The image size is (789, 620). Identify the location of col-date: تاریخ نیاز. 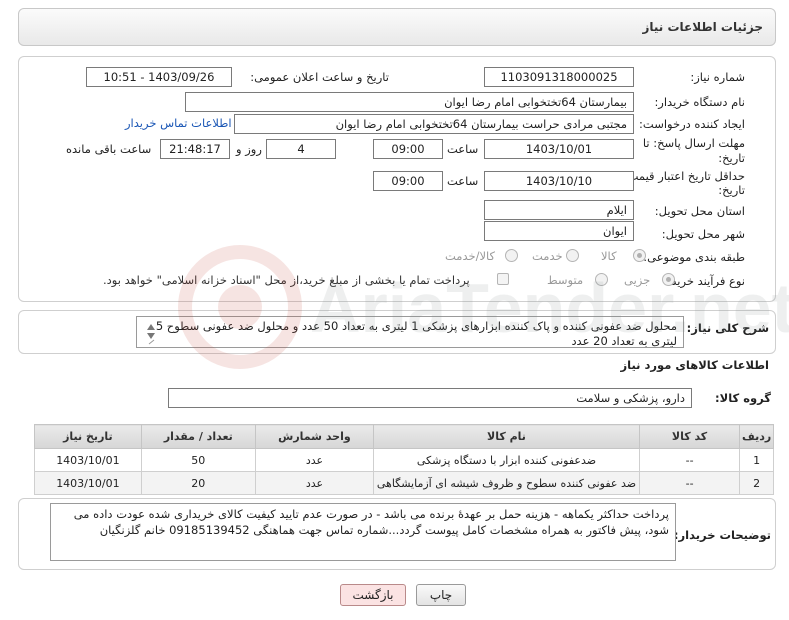
(88, 436).